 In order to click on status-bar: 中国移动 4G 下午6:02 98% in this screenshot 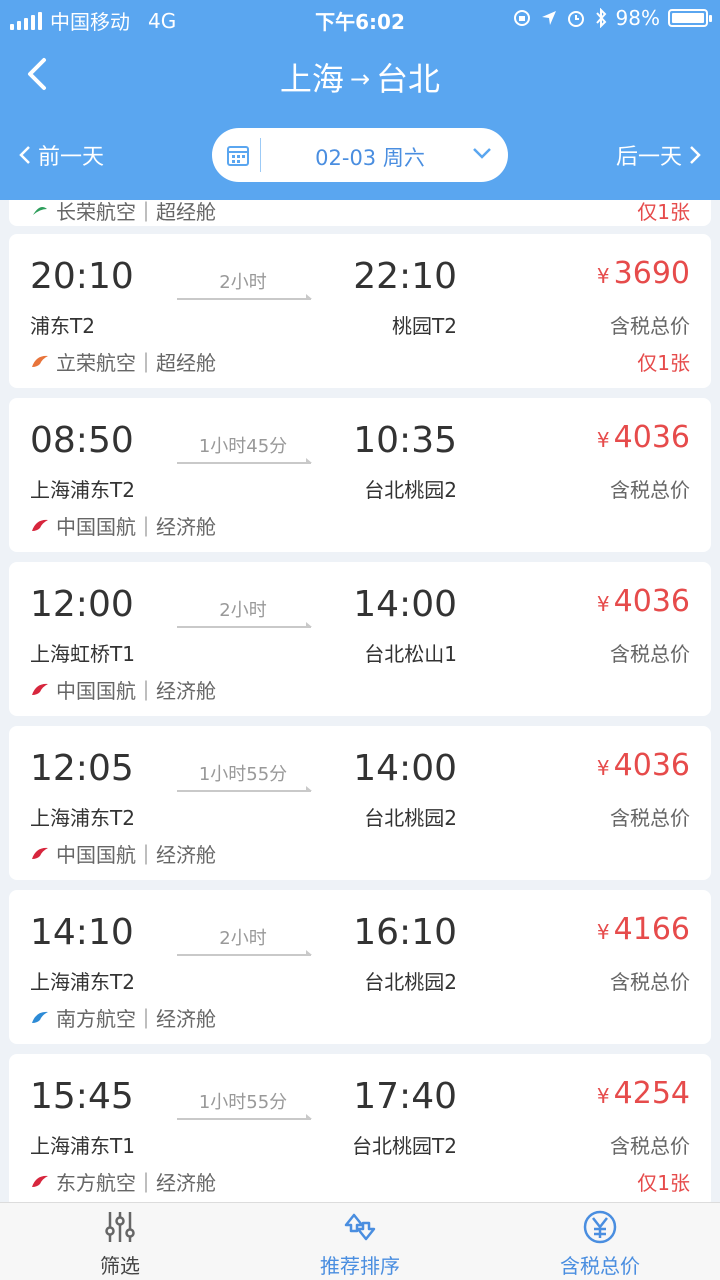, I will do `click(360, 18)`.